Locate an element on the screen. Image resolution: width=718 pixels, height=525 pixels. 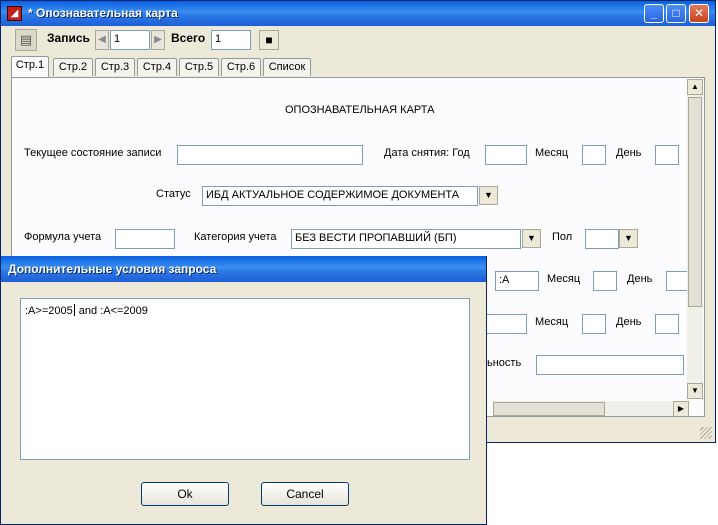
row5-month-label: Месяц is located at coordinates (552, 322).